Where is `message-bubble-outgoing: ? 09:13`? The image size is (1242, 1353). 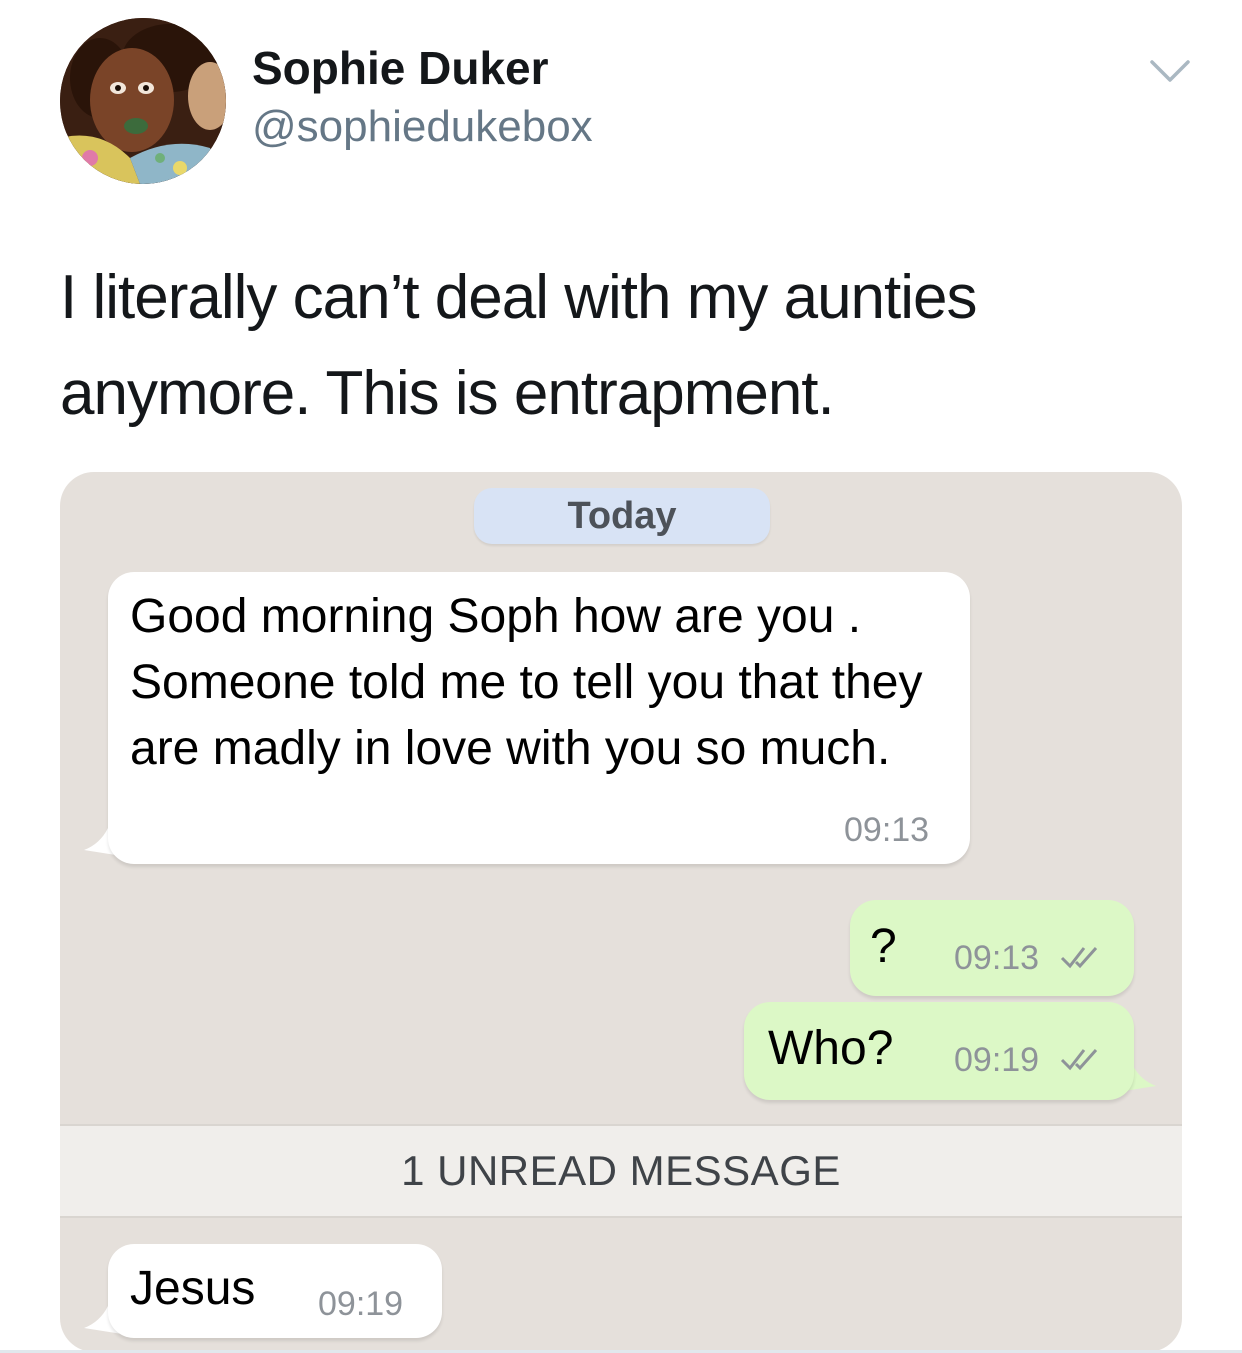
message-bubble-outgoing: ? 09:13 is located at coordinates (992, 948).